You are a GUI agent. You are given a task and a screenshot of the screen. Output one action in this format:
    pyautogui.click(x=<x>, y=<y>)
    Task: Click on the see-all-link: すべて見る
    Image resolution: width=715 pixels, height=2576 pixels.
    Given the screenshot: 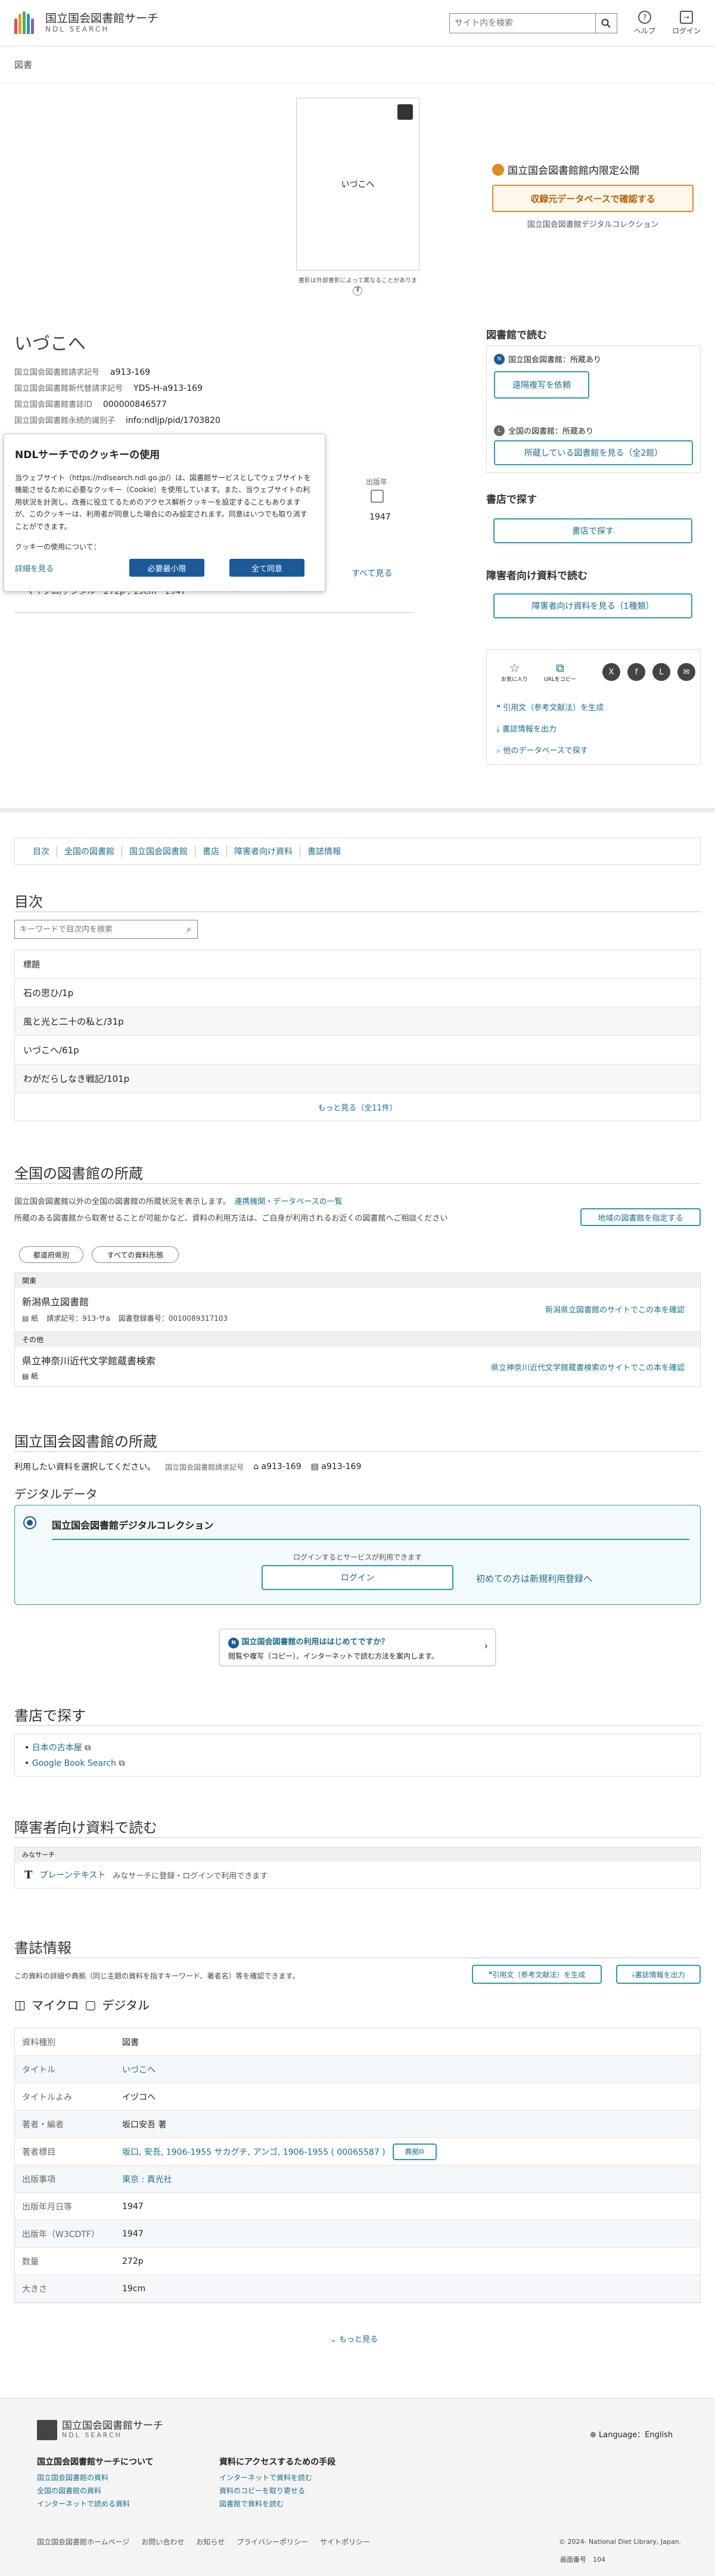 What is the action you would take?
    pyautogui.click(x=372, y=573)
    